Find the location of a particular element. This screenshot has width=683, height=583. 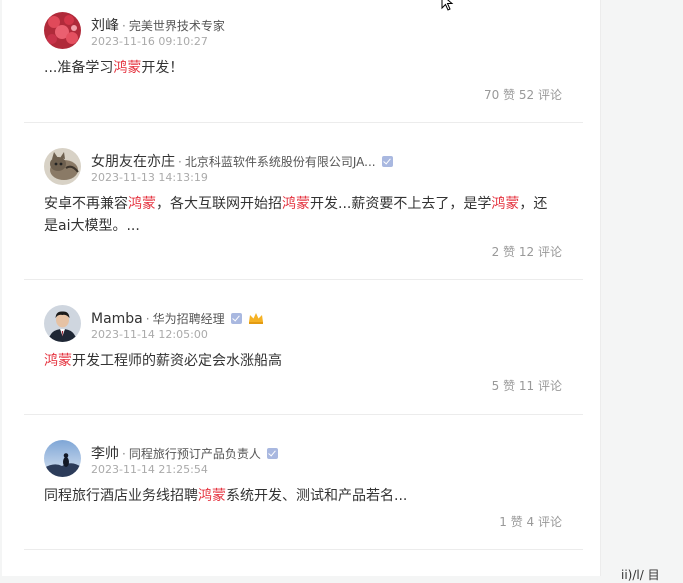

mouse-cursor-icon is located at coordinates (449, 8).